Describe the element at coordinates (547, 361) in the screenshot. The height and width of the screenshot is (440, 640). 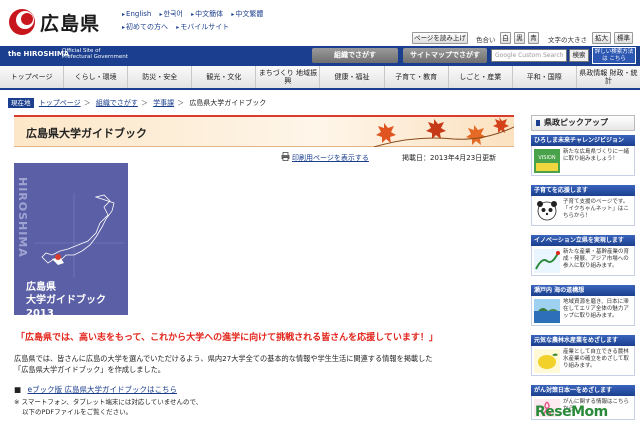
I see `lemon-icon` at that location.